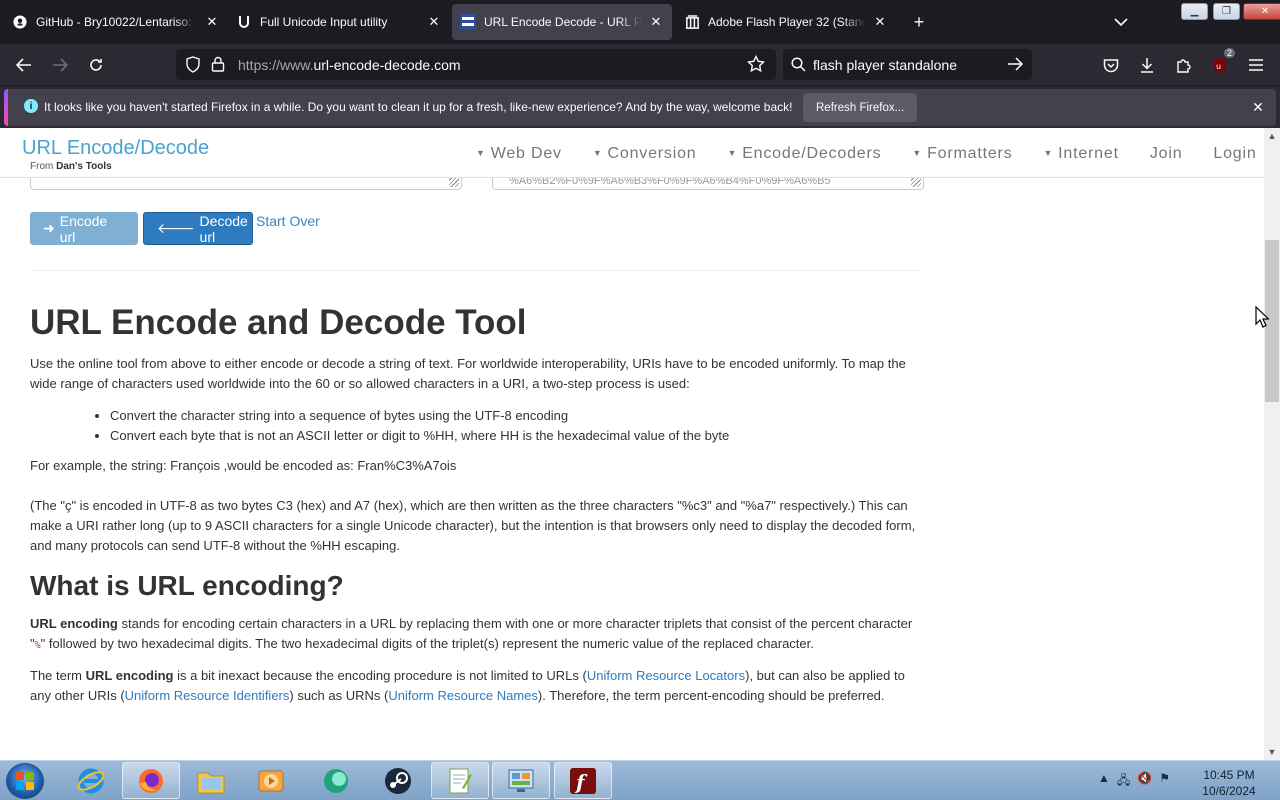 The image size is (1280, 800). Describe the element at coordinates (49, 228) in the screenshot. I see `arrow-right-icon: ➜` at that location.